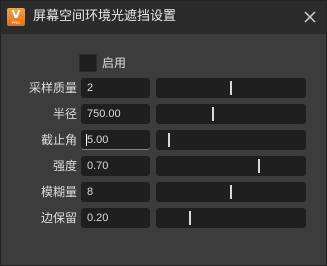 The width and height of the screenshot is (327, 266). What do you see at coordinates (114, 63) in the screenshot?
I see `enable-label: 启用` at bounding box center [114, 63].